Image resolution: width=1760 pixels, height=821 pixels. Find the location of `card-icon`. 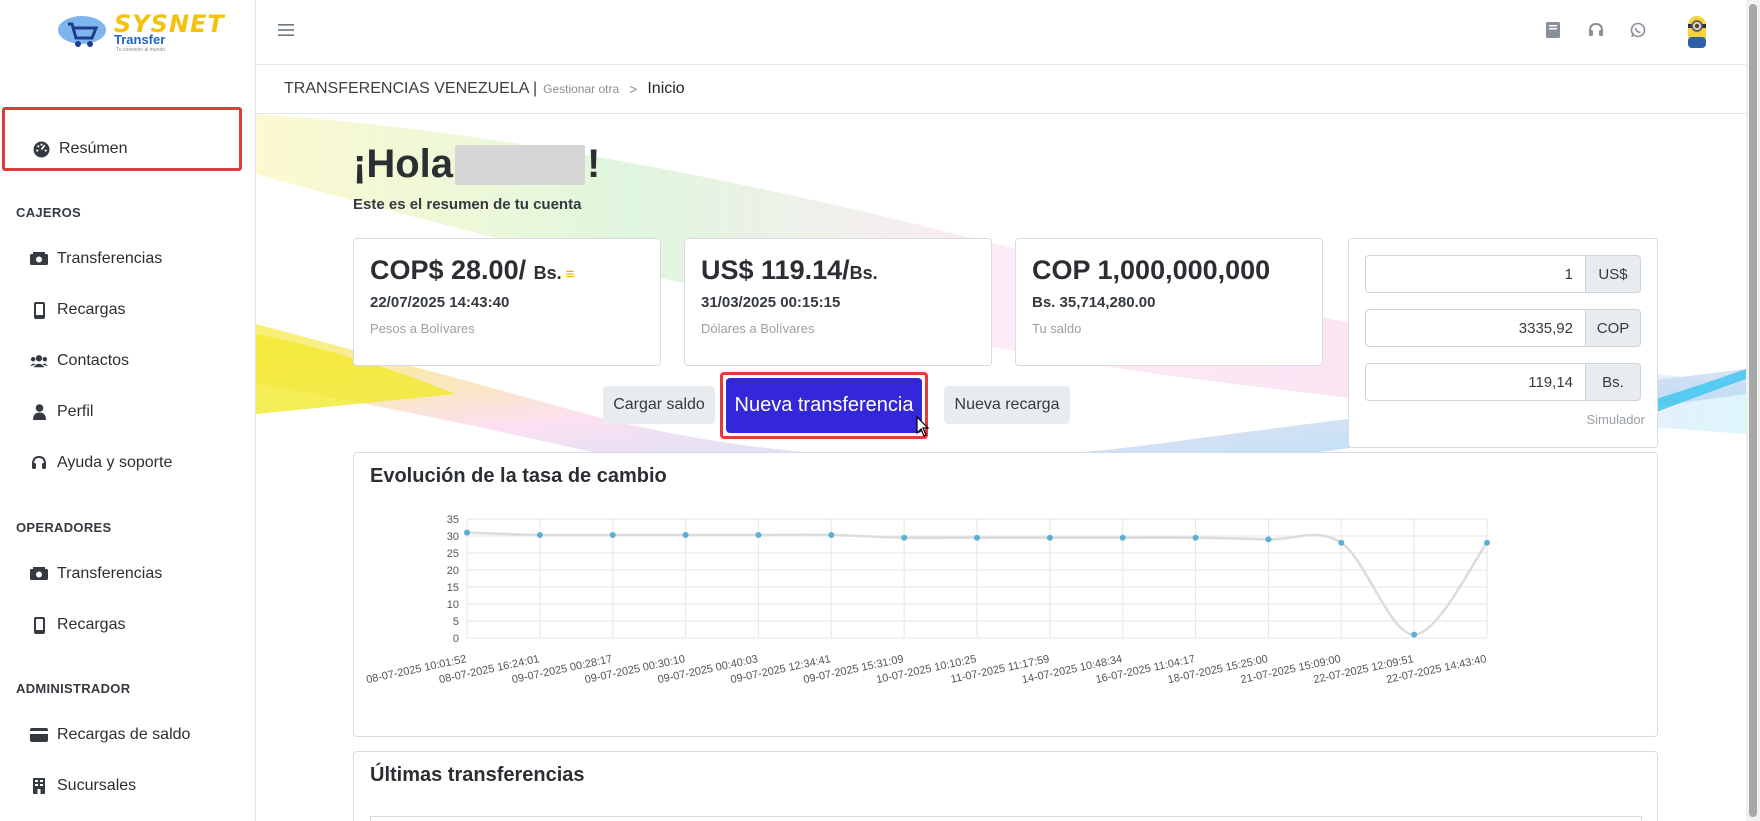

card-icon is located at coordinates (39, 735).